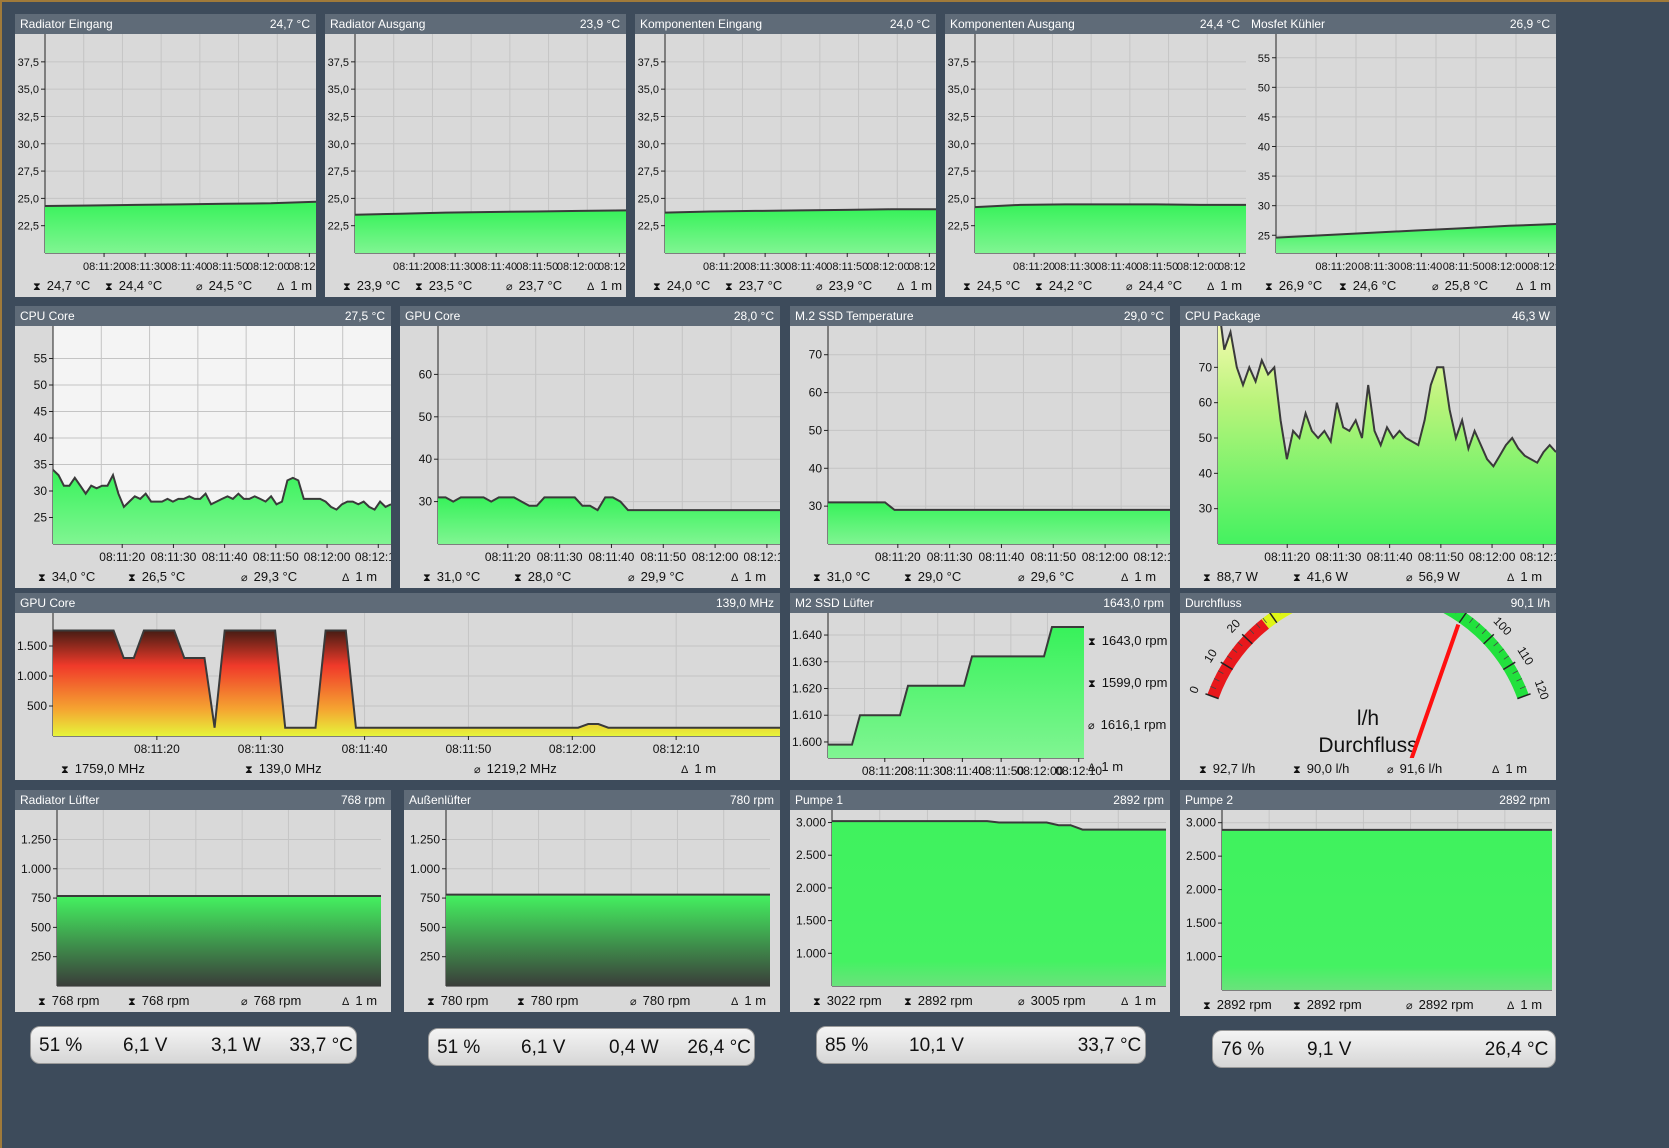  Describe the element at coordinates (28, 117) in the screenshot. I see `y-tick-label: 32,5` at that location.